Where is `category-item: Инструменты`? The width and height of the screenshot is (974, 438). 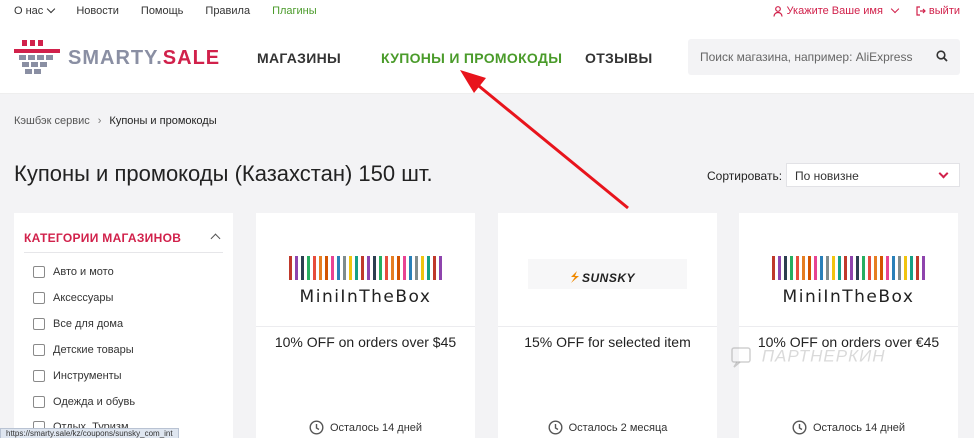
category-item: Инструменты is located at coordinates (77, 376).